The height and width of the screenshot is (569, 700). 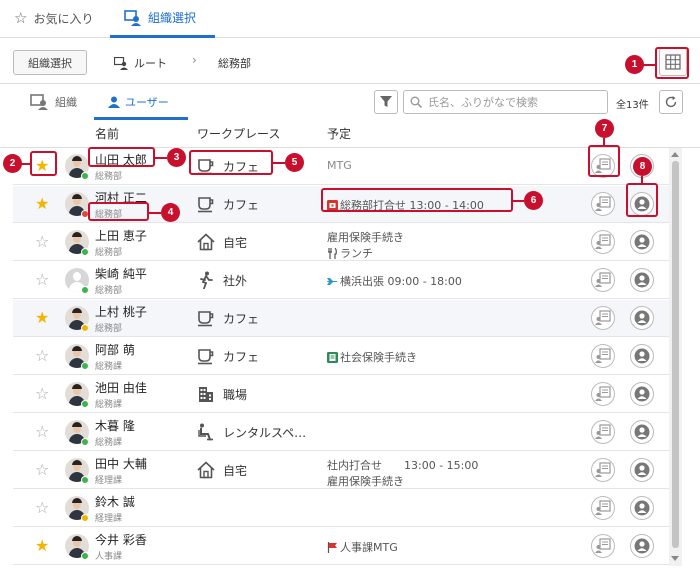 What do you see at coordinates (239, 134) in the screenshot?
I see `column-workplace: ワークプレース` at bounding box center [239, 134].